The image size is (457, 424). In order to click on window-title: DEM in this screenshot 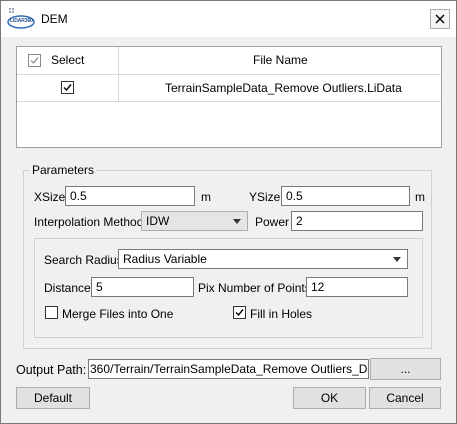, I will do `click(54, 19)`.